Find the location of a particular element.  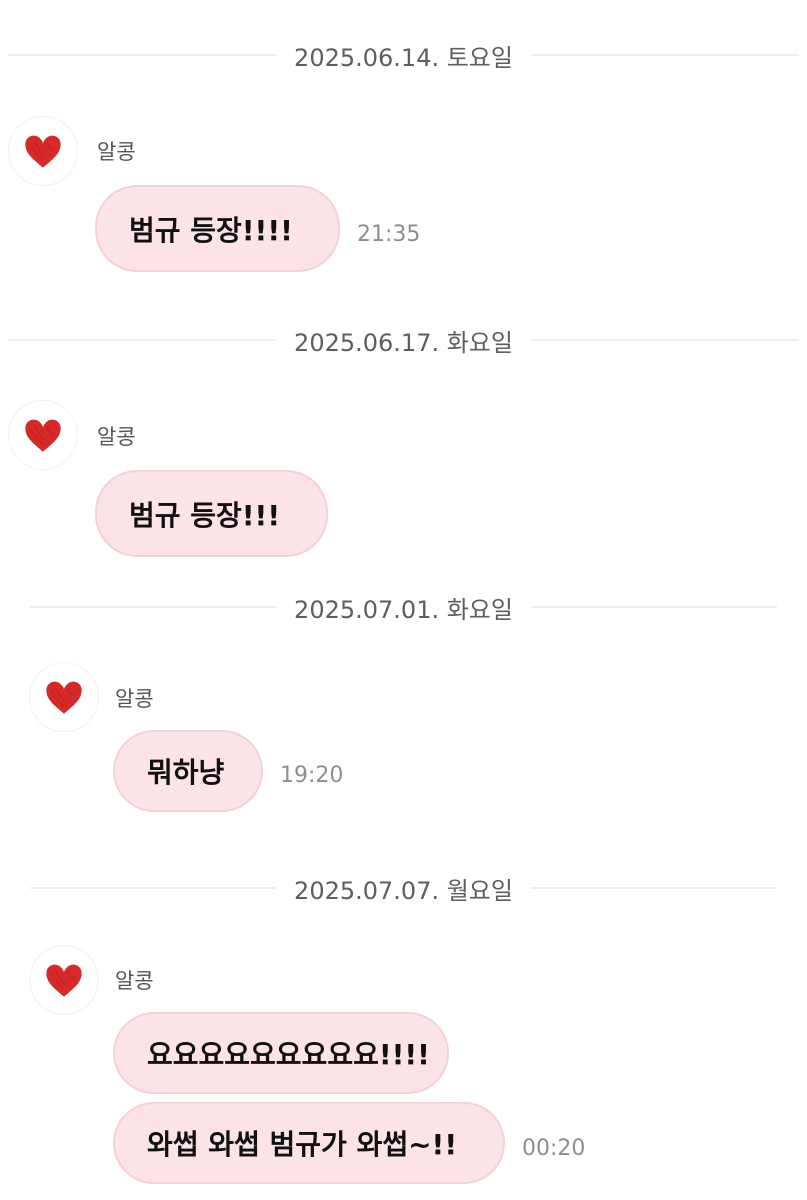

date-label: 2025.06.14. 토요일 is located at coordinates (403, 57).